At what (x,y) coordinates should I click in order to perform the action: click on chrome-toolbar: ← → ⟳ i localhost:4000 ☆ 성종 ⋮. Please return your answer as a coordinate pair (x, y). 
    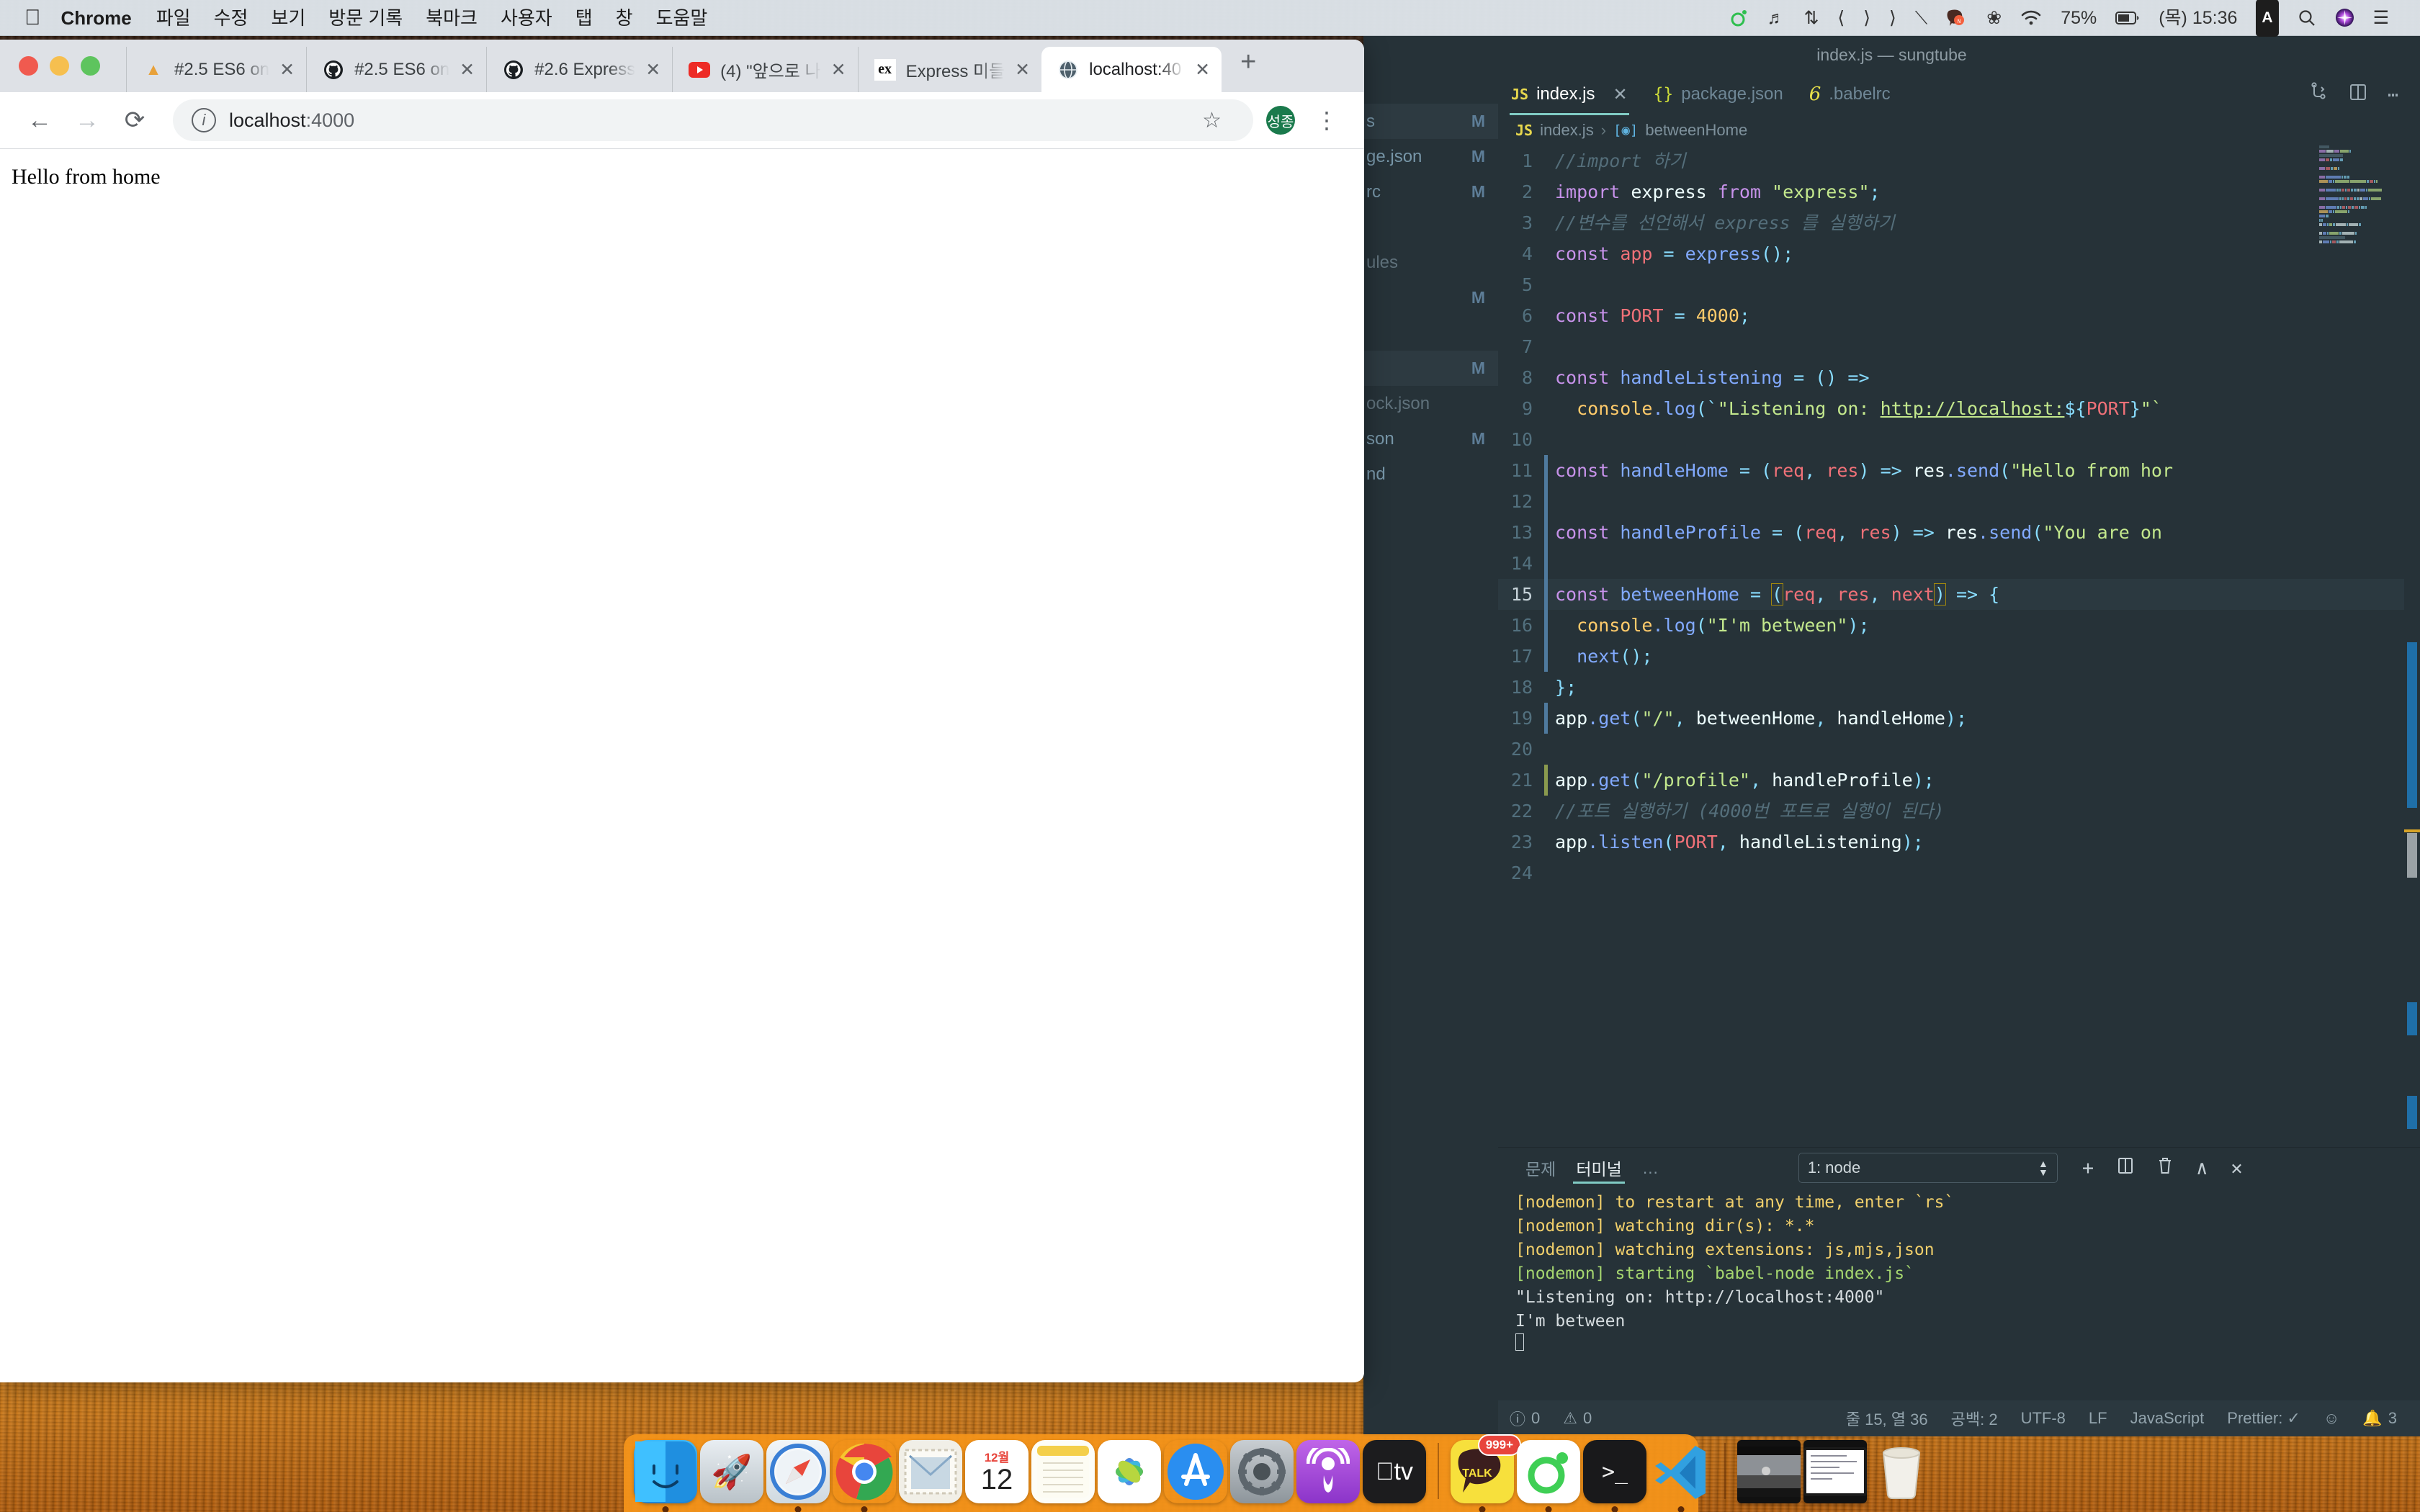
    Looking at the image, I should click on (682, 120).